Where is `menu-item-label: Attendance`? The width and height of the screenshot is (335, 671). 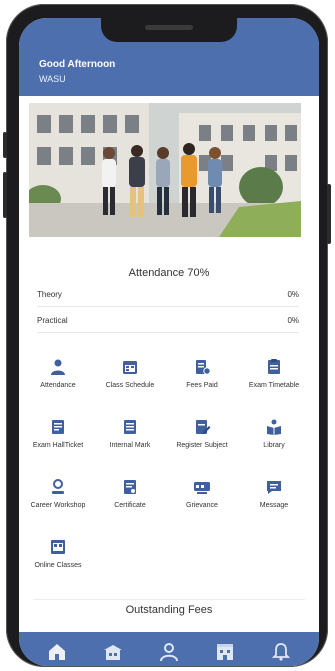 menu-item-label: Attendance is located at coordinates (58, 385).